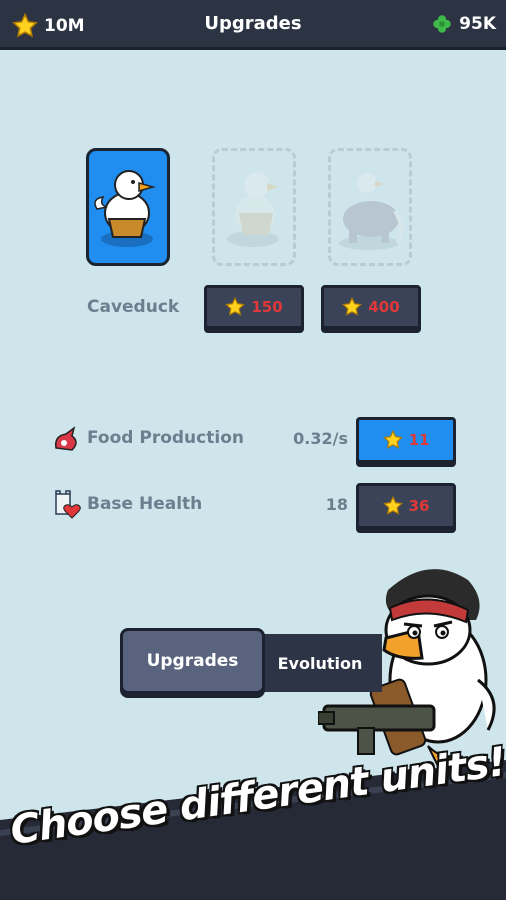 This screenshot has width=506, height=900. Describe the element at coordinates (320, 438) in the screenshot. I see `stat-value-food-production: 0.32/s` at that location.